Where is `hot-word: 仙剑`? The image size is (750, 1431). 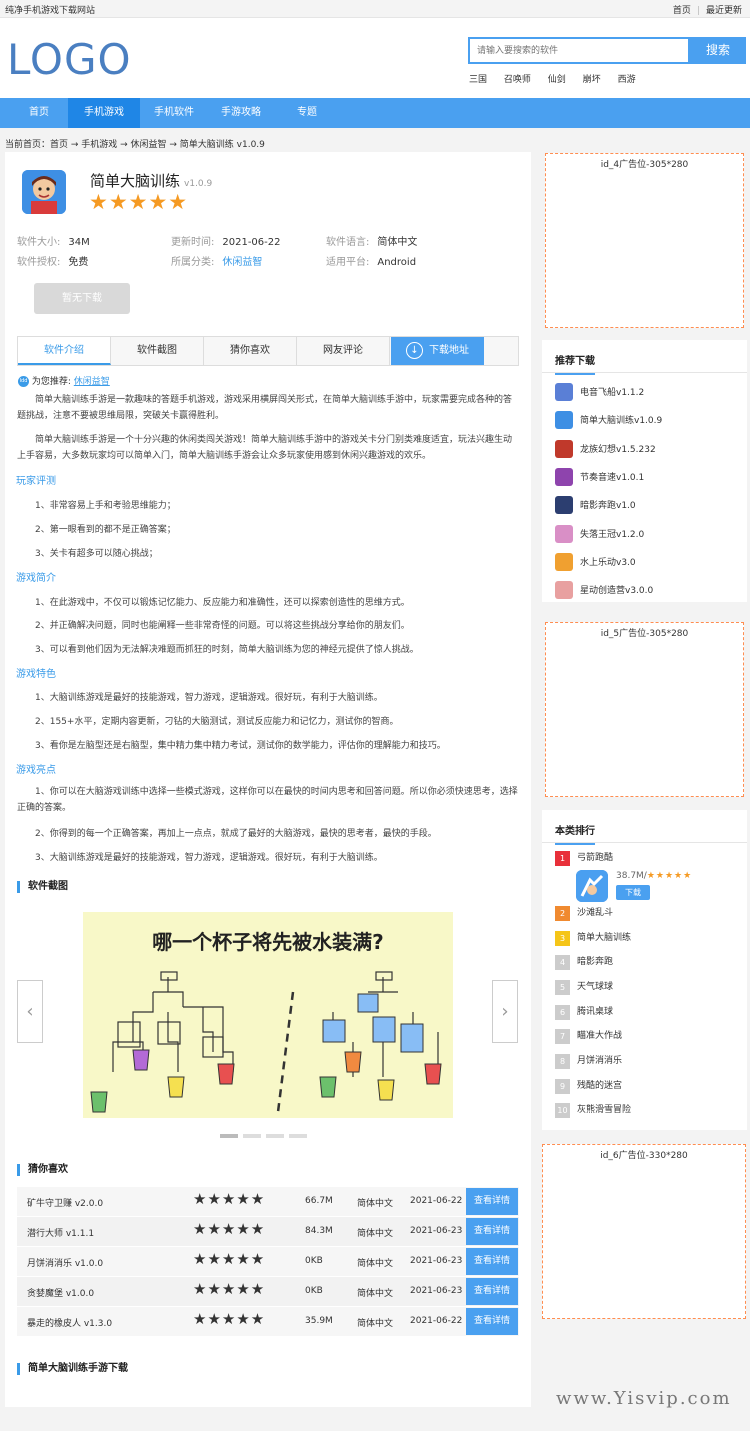
hot-word: 仙剑 is located at coordinates (557, 80).